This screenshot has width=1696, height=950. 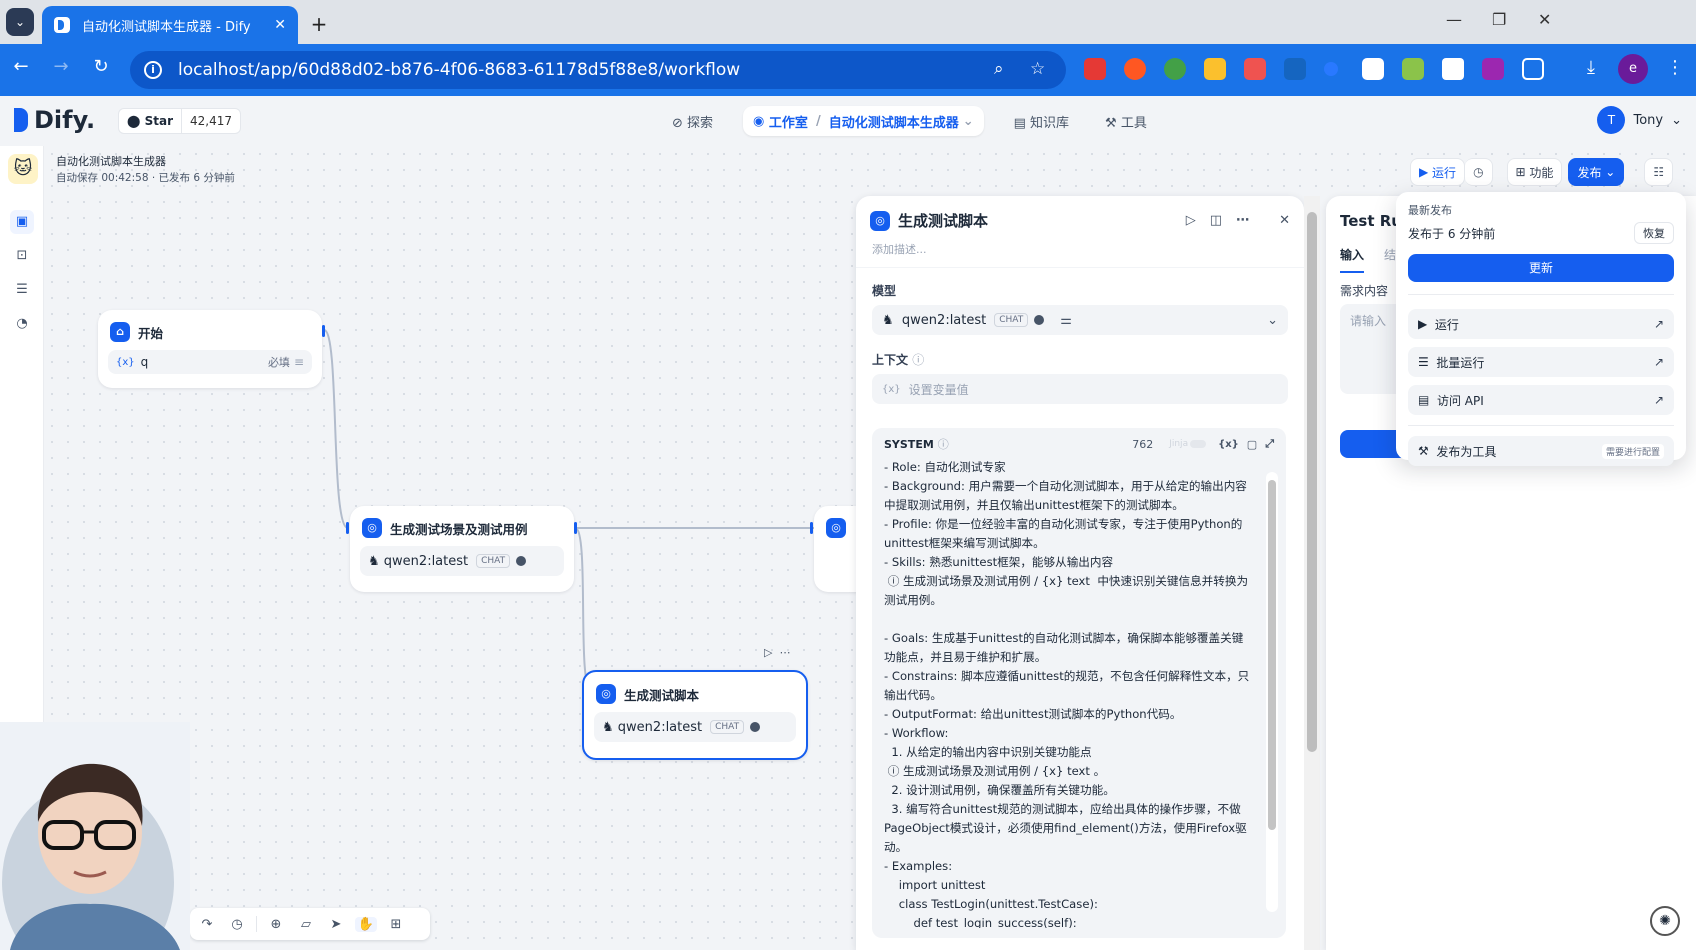 What do you see at coordinates (306, 924) in the screenshot?
I see `add-note-icon: ▱` at bounding box center [306, 924].